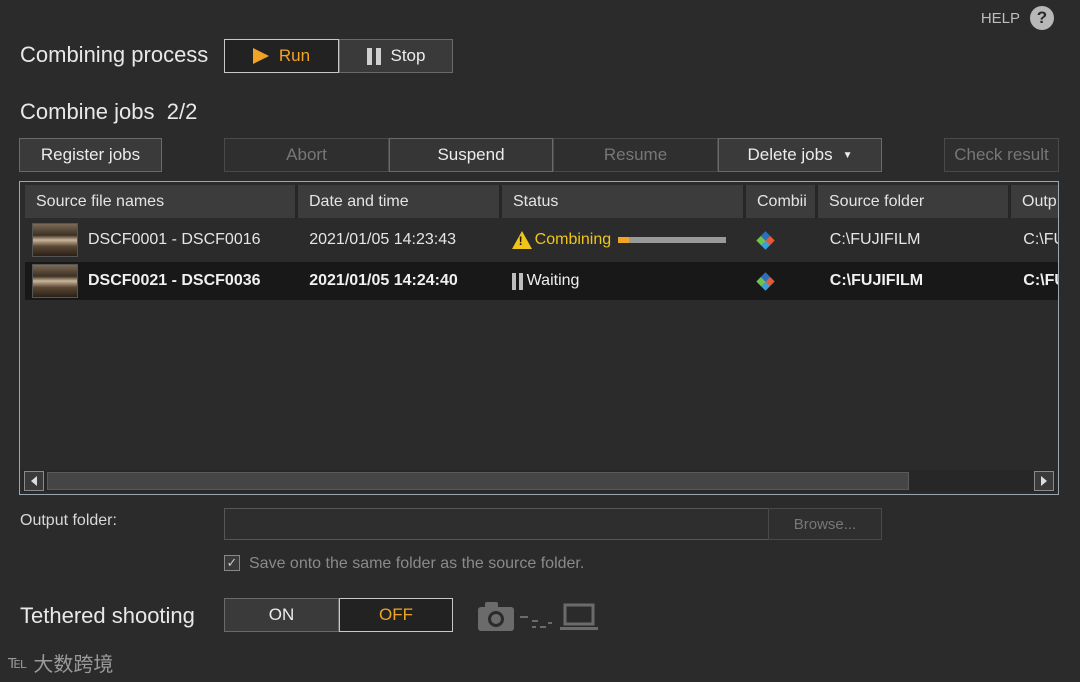 The width and height of the screenshot is (1080, 682). Describe the element at coordinates (73, 665) in the screenshot. I see `watermark-text: 大数跨境` at that location.